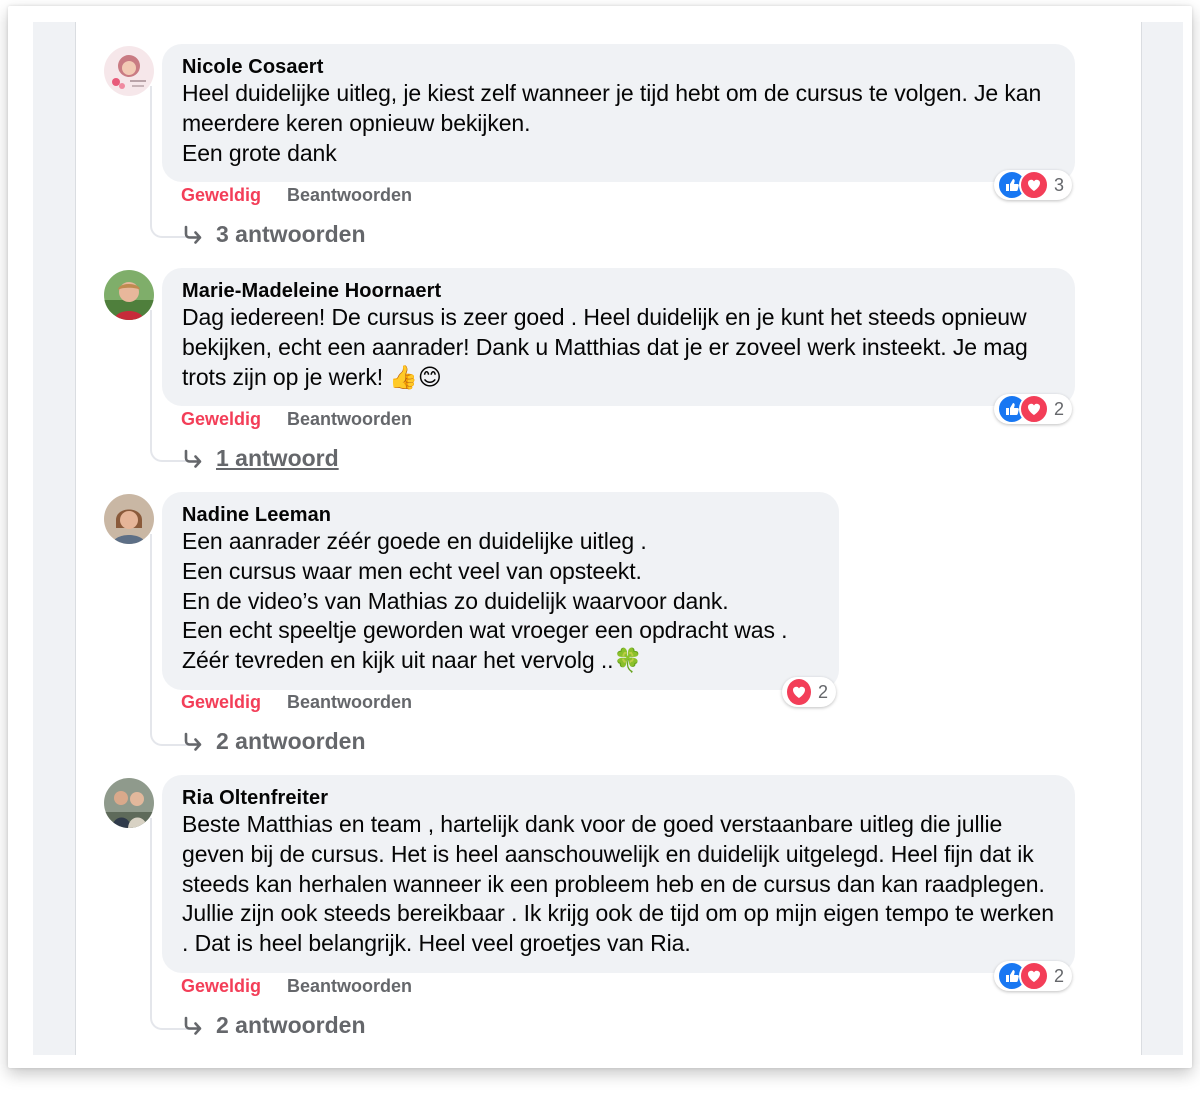  I want to click on view-replies-link: 1 antwoord, so click(260, 458).